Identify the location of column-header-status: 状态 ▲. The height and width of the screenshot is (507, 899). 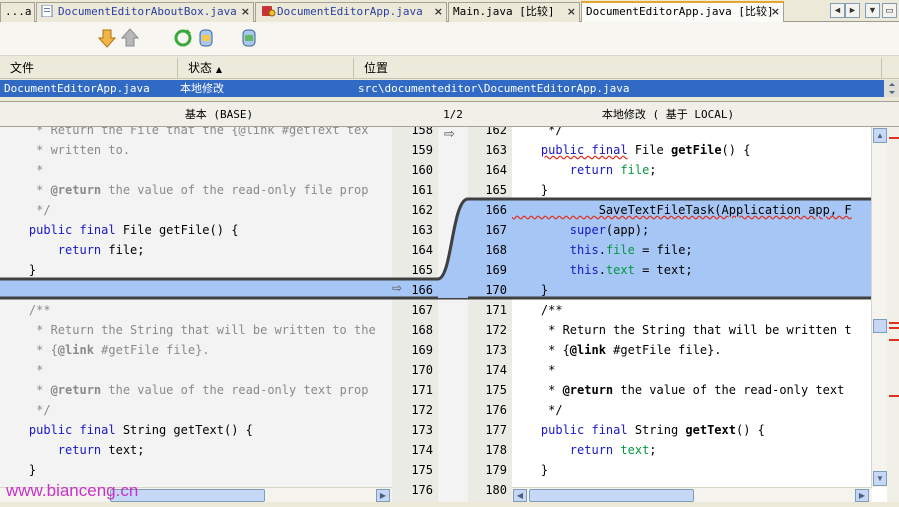
(266, 68).